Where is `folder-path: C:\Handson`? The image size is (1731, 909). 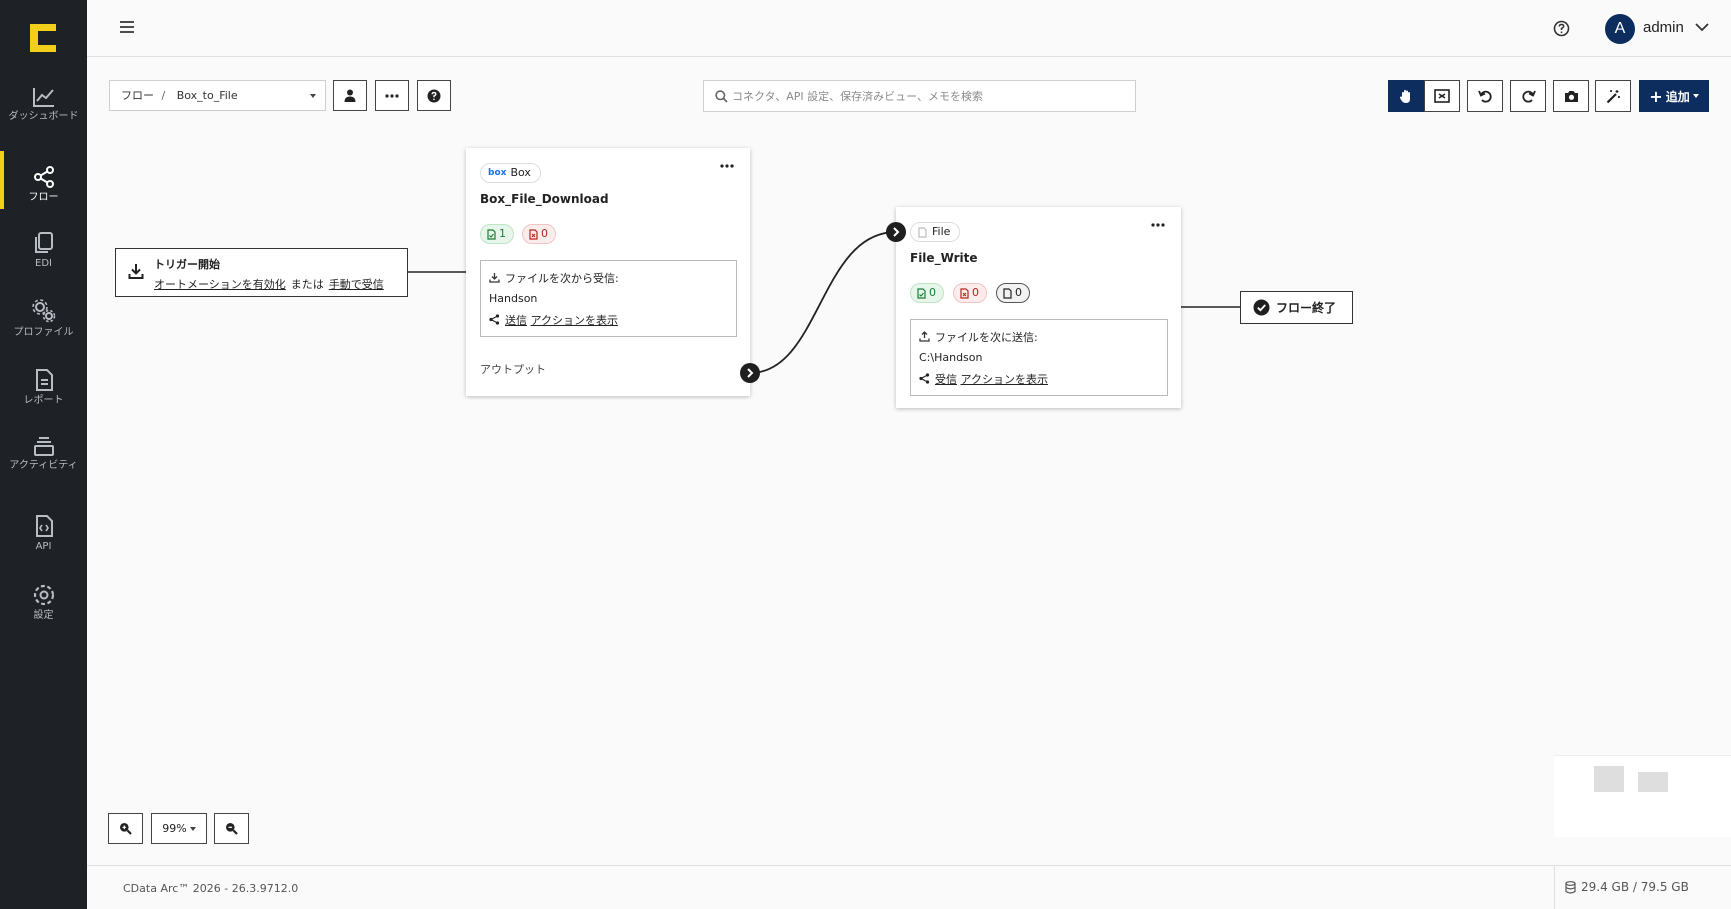 folder-path: C:\Handson is located at coordinates (951, 357).